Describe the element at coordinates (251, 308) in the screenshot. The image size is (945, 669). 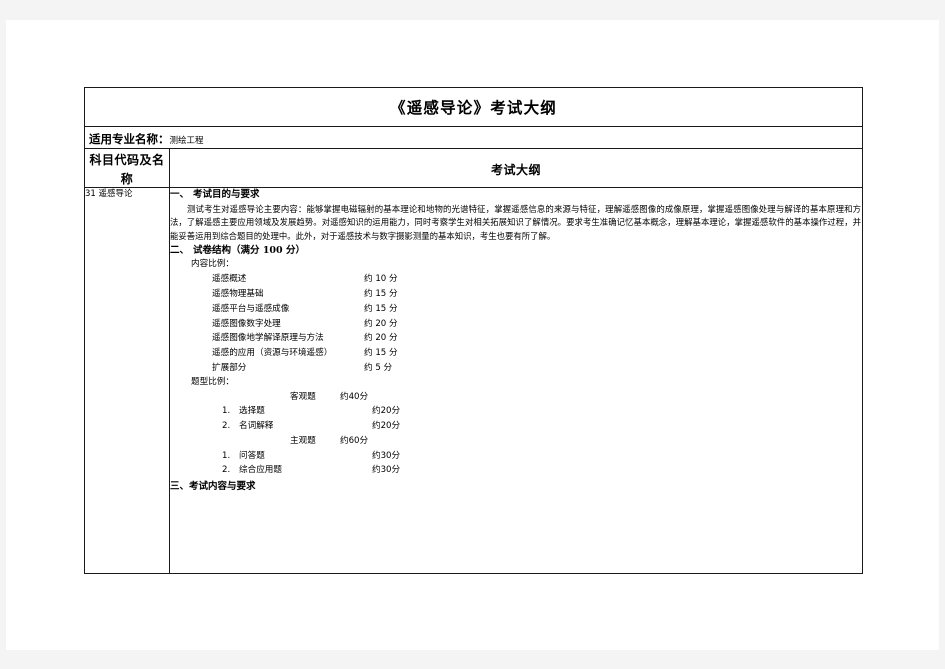
I see `content-item-name: 遥感平台与遥感成像` at that location.